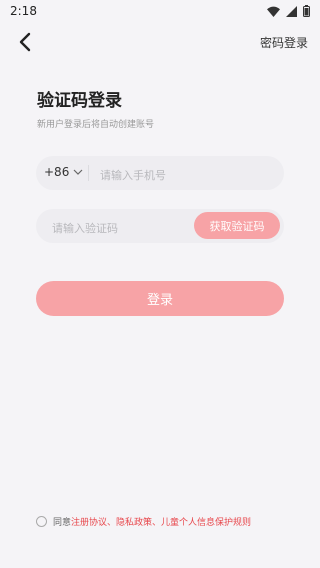  I want to click on agreement-row: 同意 注册协议、隐私政策、儿童个人信息保护规则, so click(143, 521).